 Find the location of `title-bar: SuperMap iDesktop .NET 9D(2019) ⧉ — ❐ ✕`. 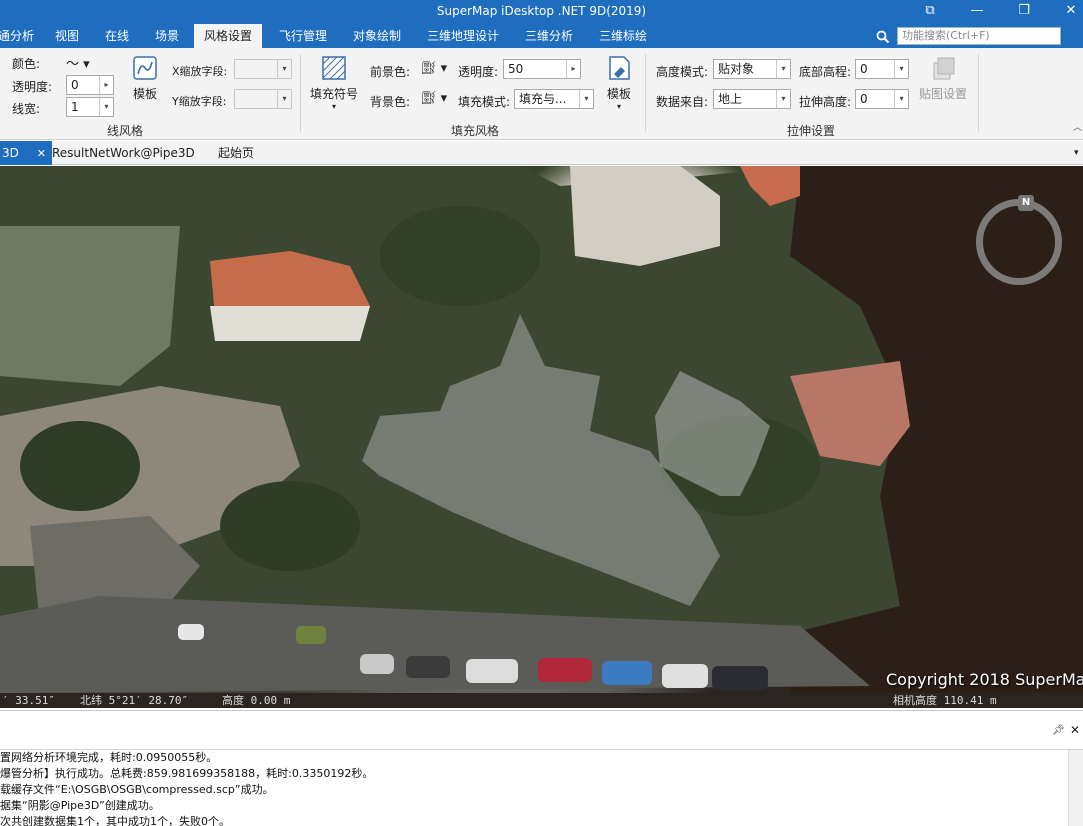

title-bar: SuperMap iDesktop .NET 9D(2019) ⧉ — ❐ ✕ is located at coordinates (541, 12).